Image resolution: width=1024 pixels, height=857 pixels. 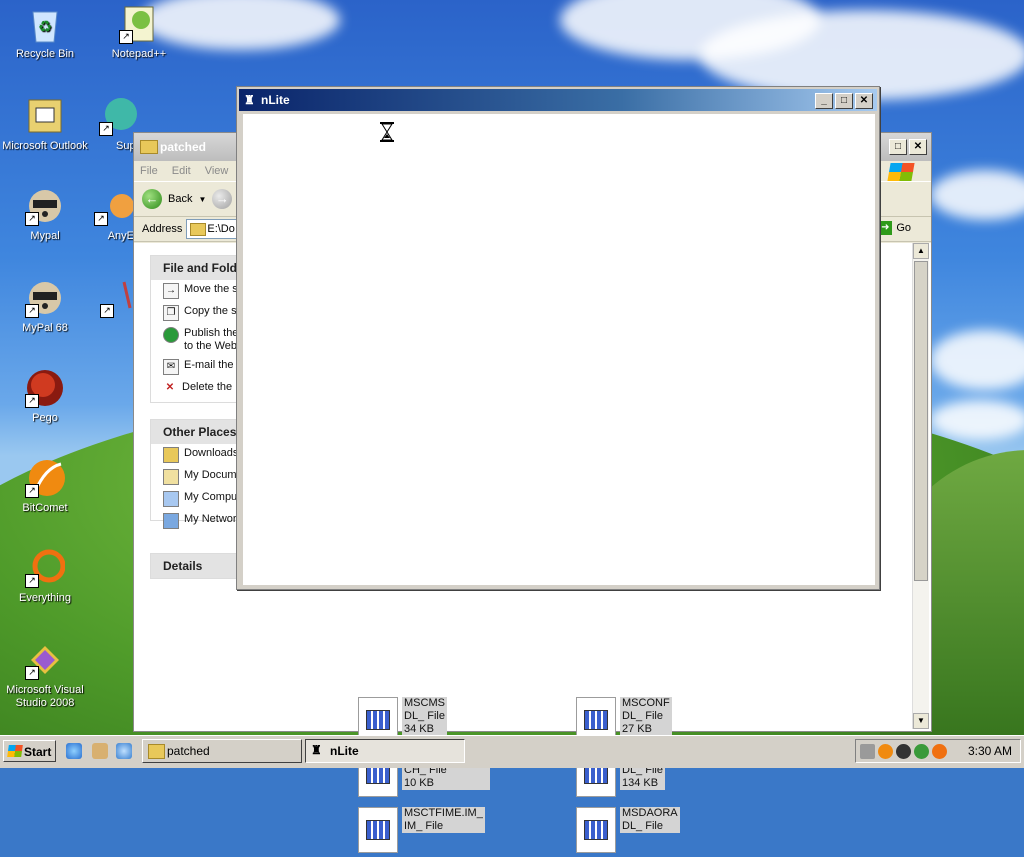 I want to click on windows-logo-icon, so click(x=901, y=172).